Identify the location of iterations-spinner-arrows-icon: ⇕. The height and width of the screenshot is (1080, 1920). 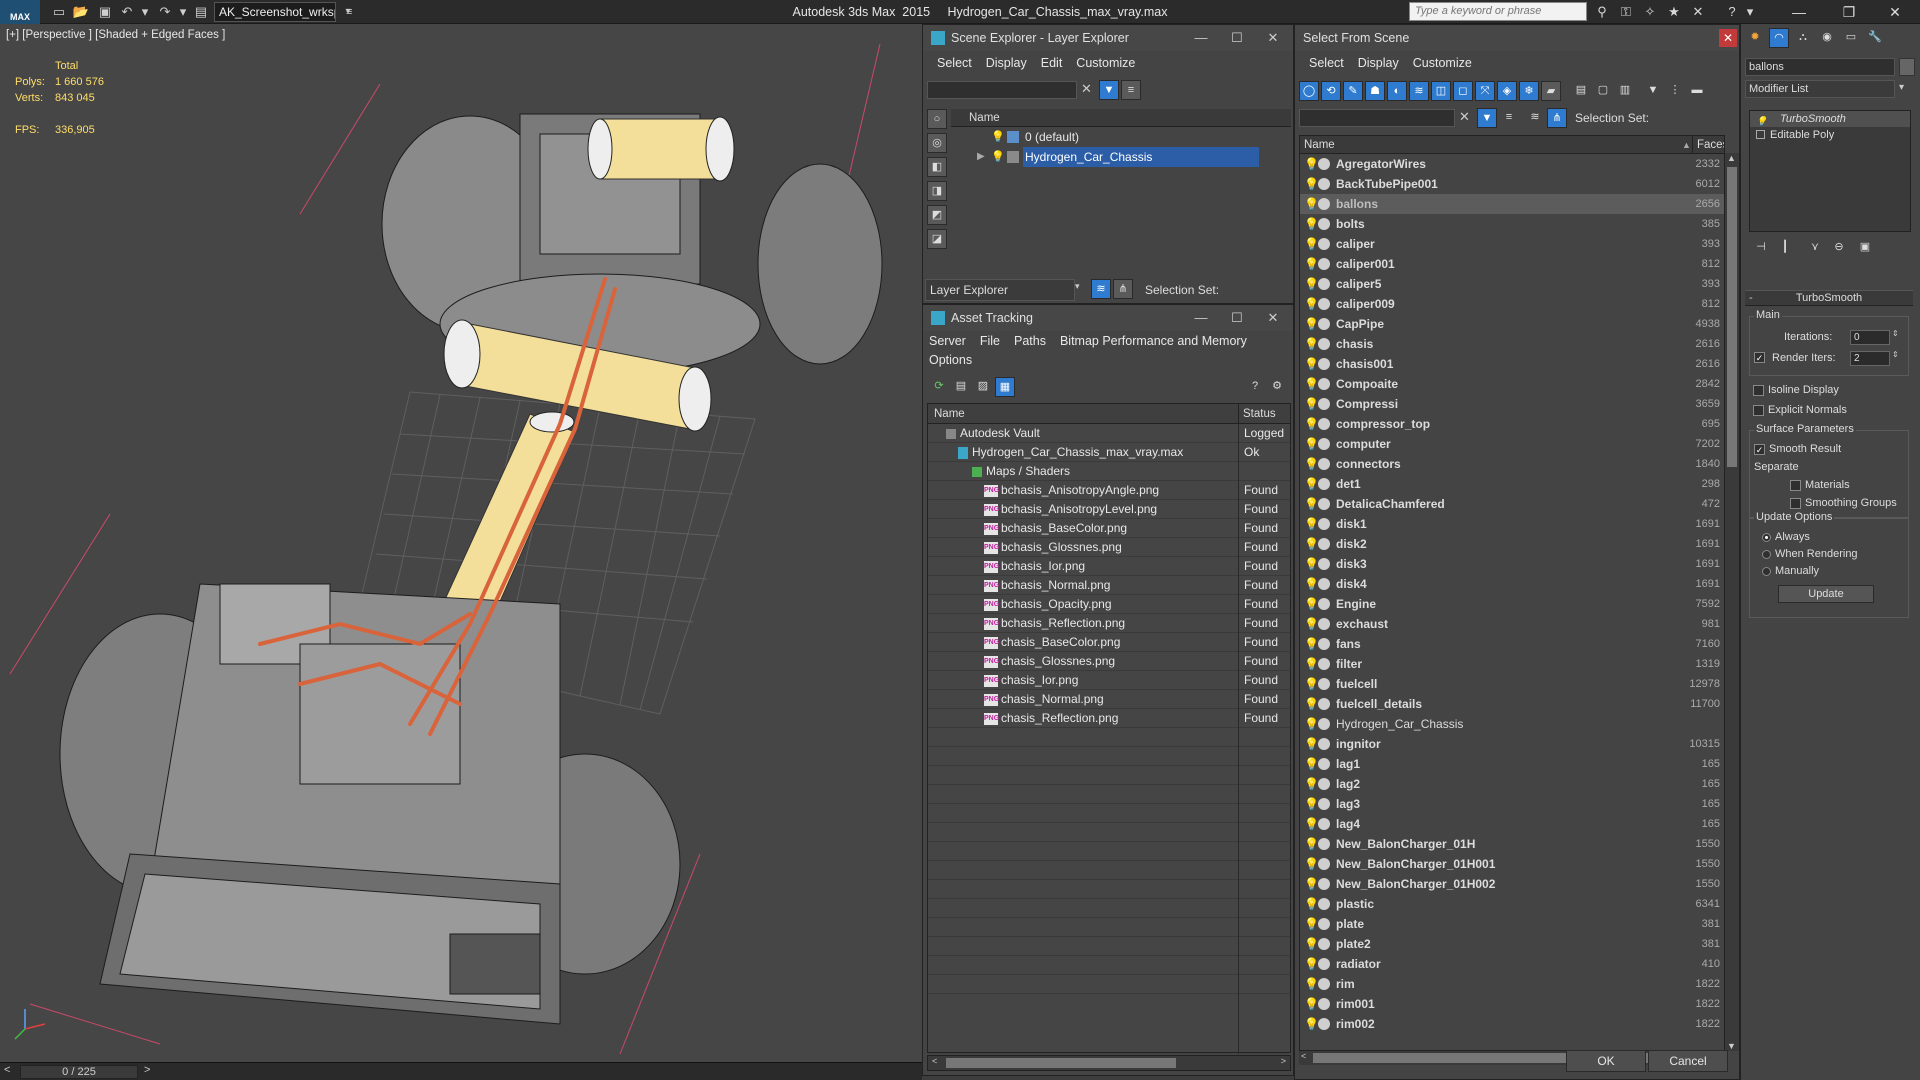
(1895, 333).